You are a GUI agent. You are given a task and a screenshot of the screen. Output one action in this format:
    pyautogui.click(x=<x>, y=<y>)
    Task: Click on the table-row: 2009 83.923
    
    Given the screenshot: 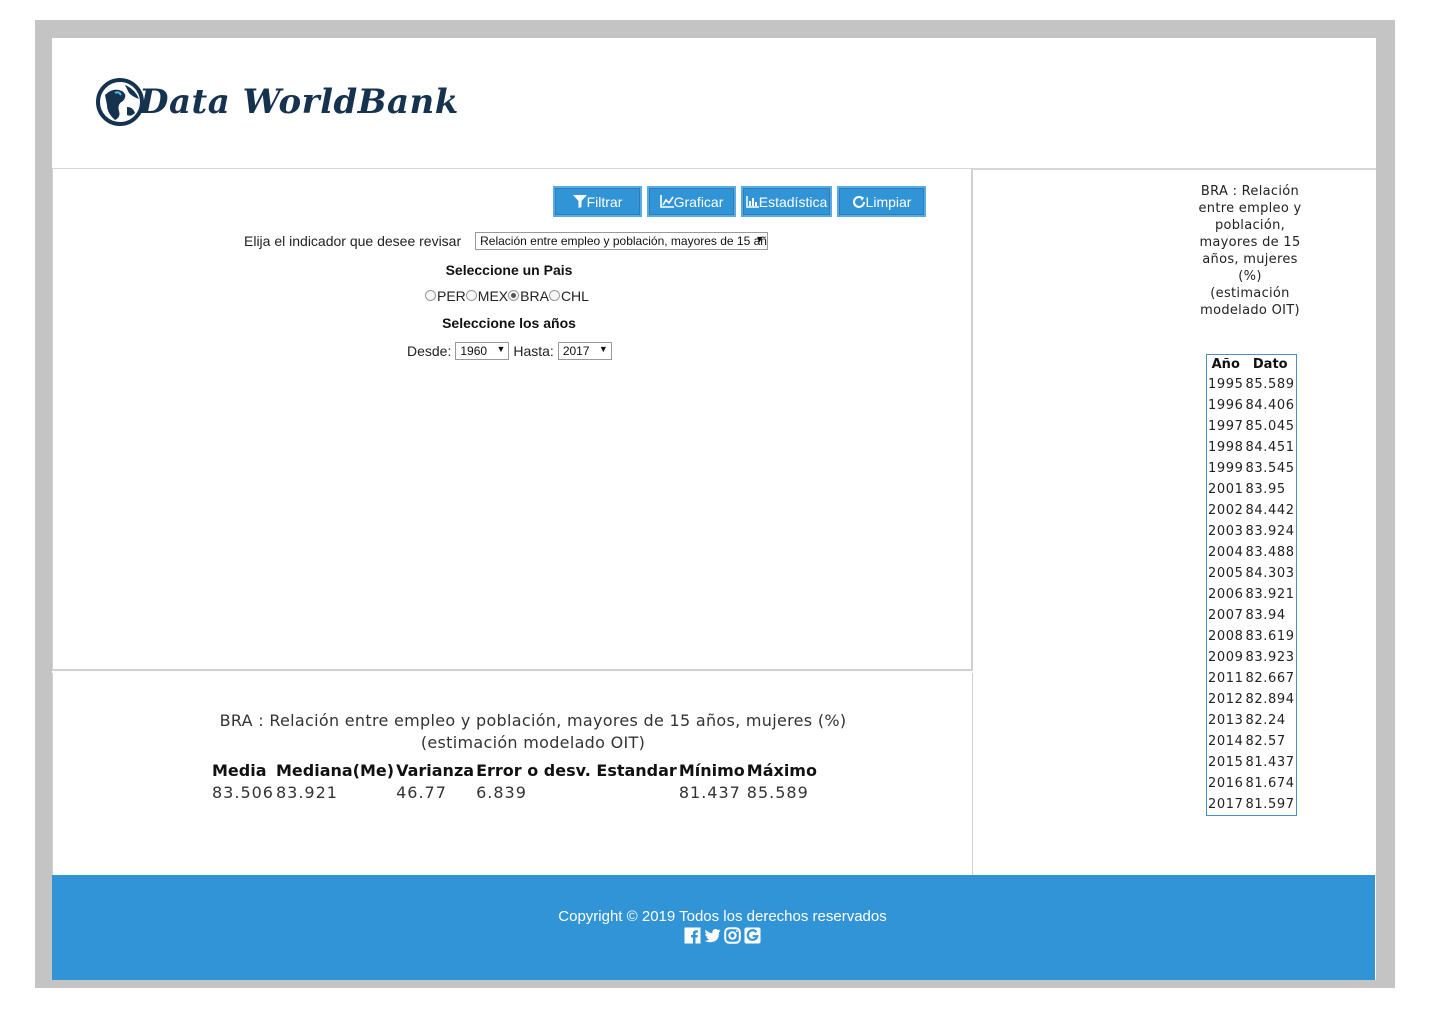 What is the action you would take?
    pyautogui.click(x=1252, y=657)
    